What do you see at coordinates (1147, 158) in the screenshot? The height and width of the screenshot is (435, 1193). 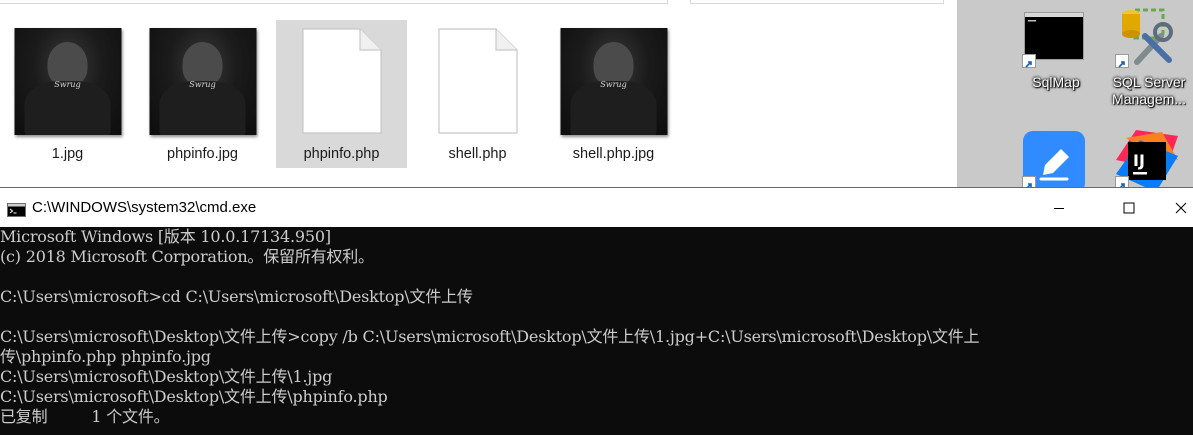 I see `desktop-icon-intellij: IJ` at bounding box center [1147, 158].